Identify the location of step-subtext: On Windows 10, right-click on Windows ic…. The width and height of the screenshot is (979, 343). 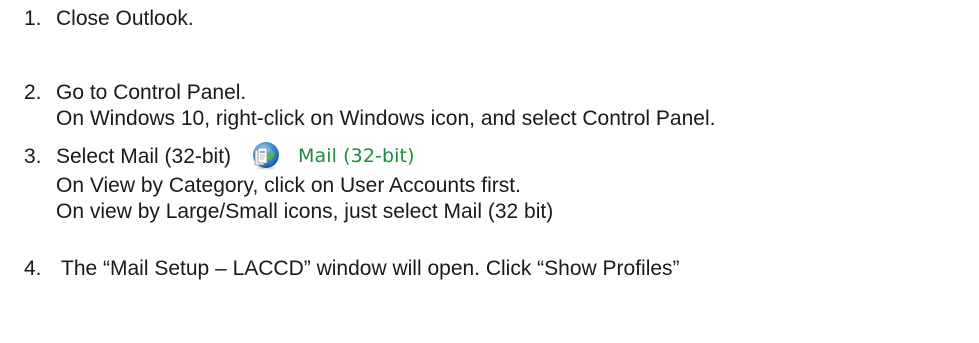
(386, 118).